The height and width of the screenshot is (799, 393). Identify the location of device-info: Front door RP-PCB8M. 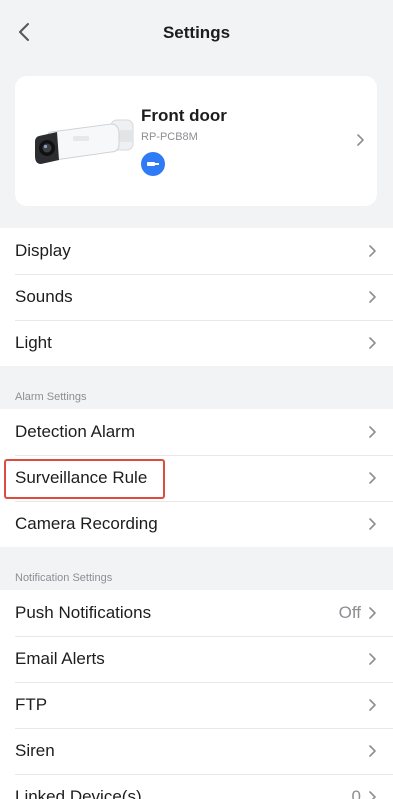
(184, 141).